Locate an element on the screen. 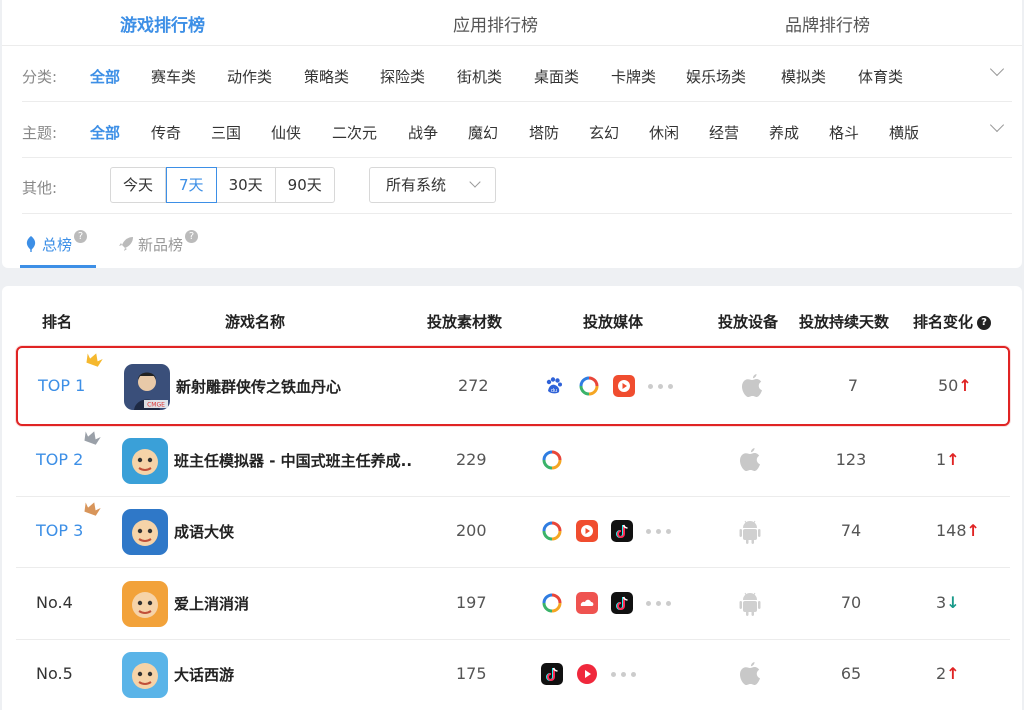 Image resolution: width=1024 pixels, height=710 pixels. theme-raising: 养成 is located at coordinates (784, 132).